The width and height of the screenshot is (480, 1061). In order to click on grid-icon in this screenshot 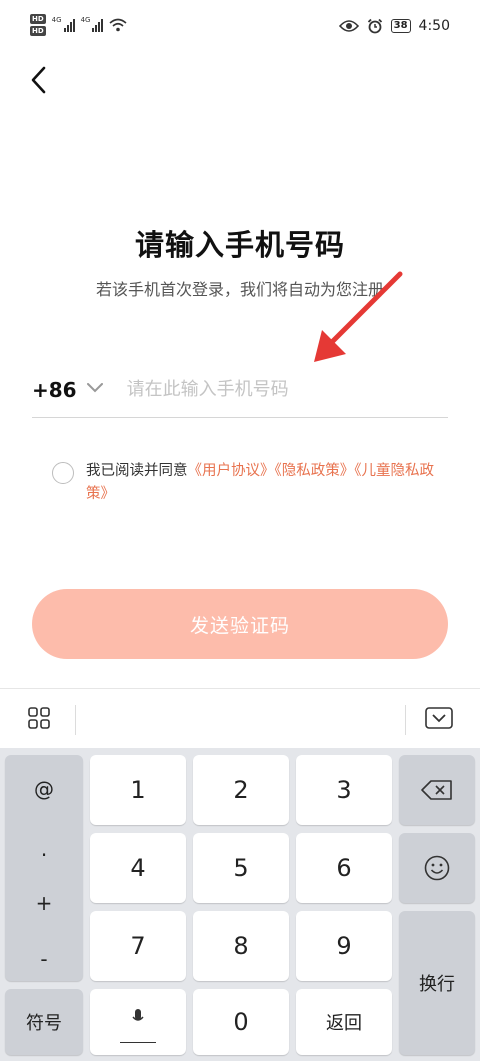, I will do `click(39, 718)`.